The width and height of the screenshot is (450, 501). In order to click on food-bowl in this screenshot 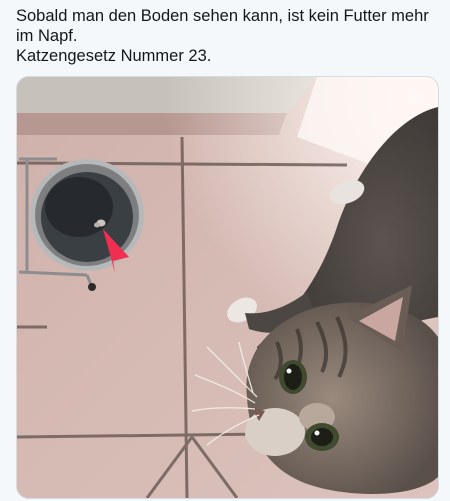, I will do `click(87, 215)`.